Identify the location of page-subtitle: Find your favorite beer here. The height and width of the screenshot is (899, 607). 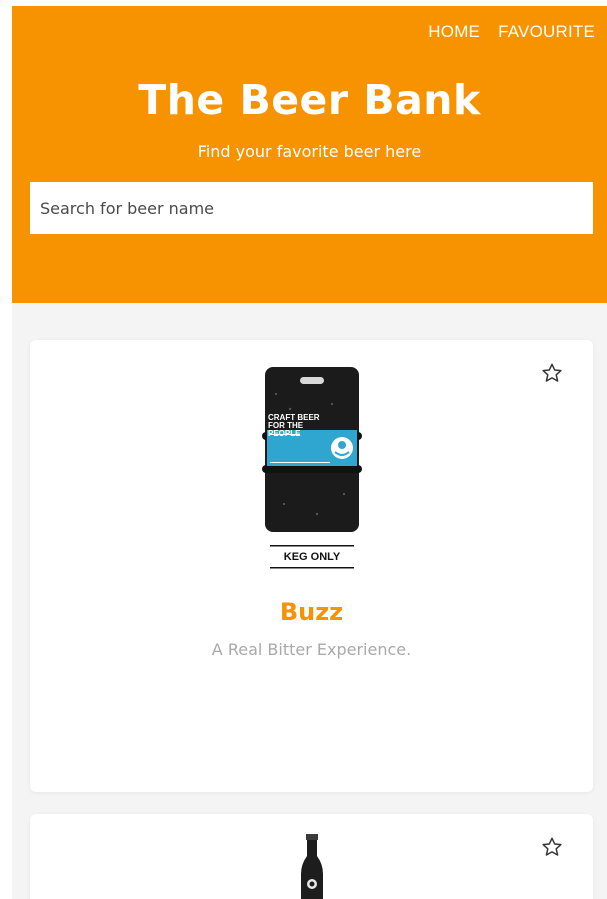
(309, 151).